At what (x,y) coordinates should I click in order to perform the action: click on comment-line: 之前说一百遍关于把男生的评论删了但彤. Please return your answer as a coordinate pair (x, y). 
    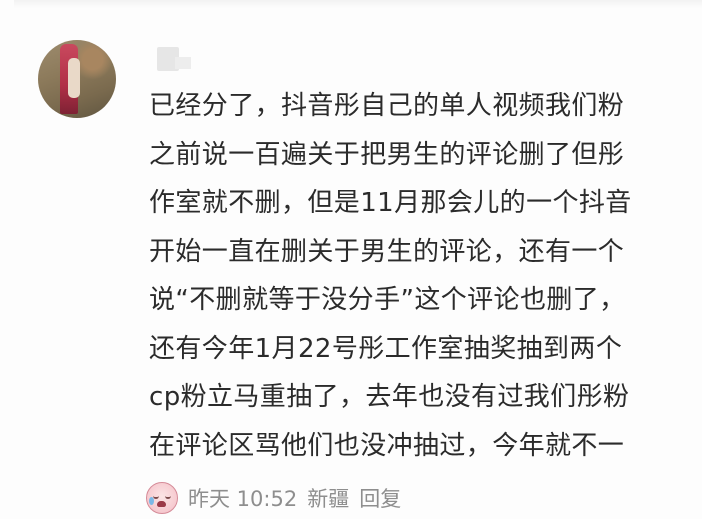
    Looking at the image, I should click on (387, 154).